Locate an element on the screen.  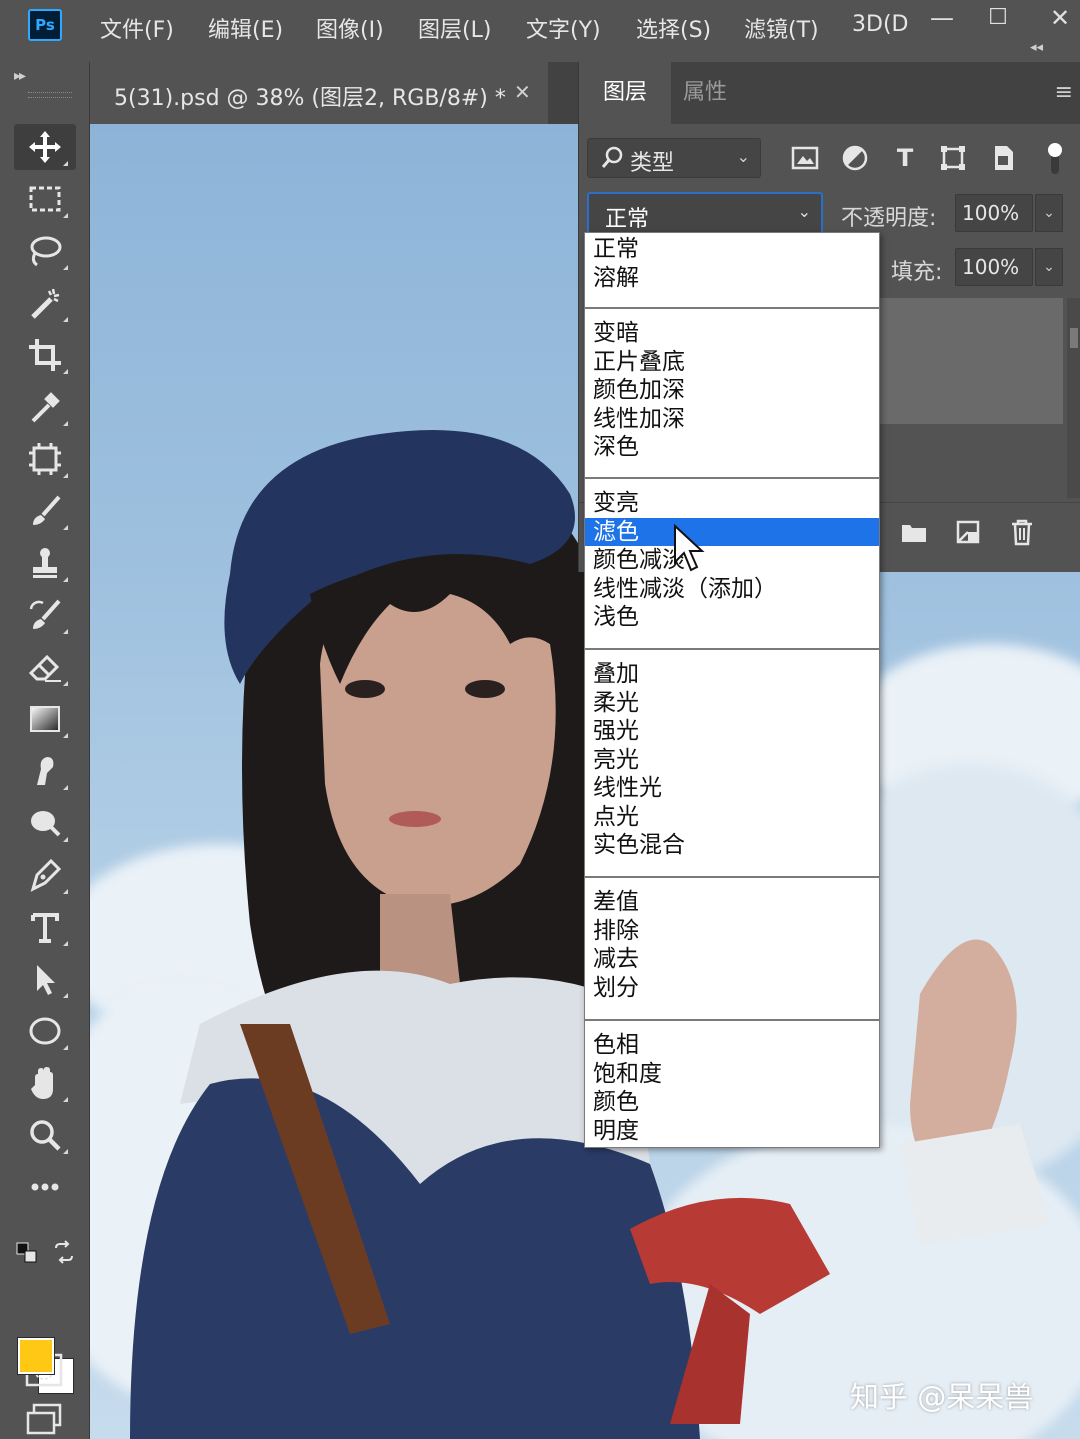
delete-layer-icon is located at coordinates (1022, 532).